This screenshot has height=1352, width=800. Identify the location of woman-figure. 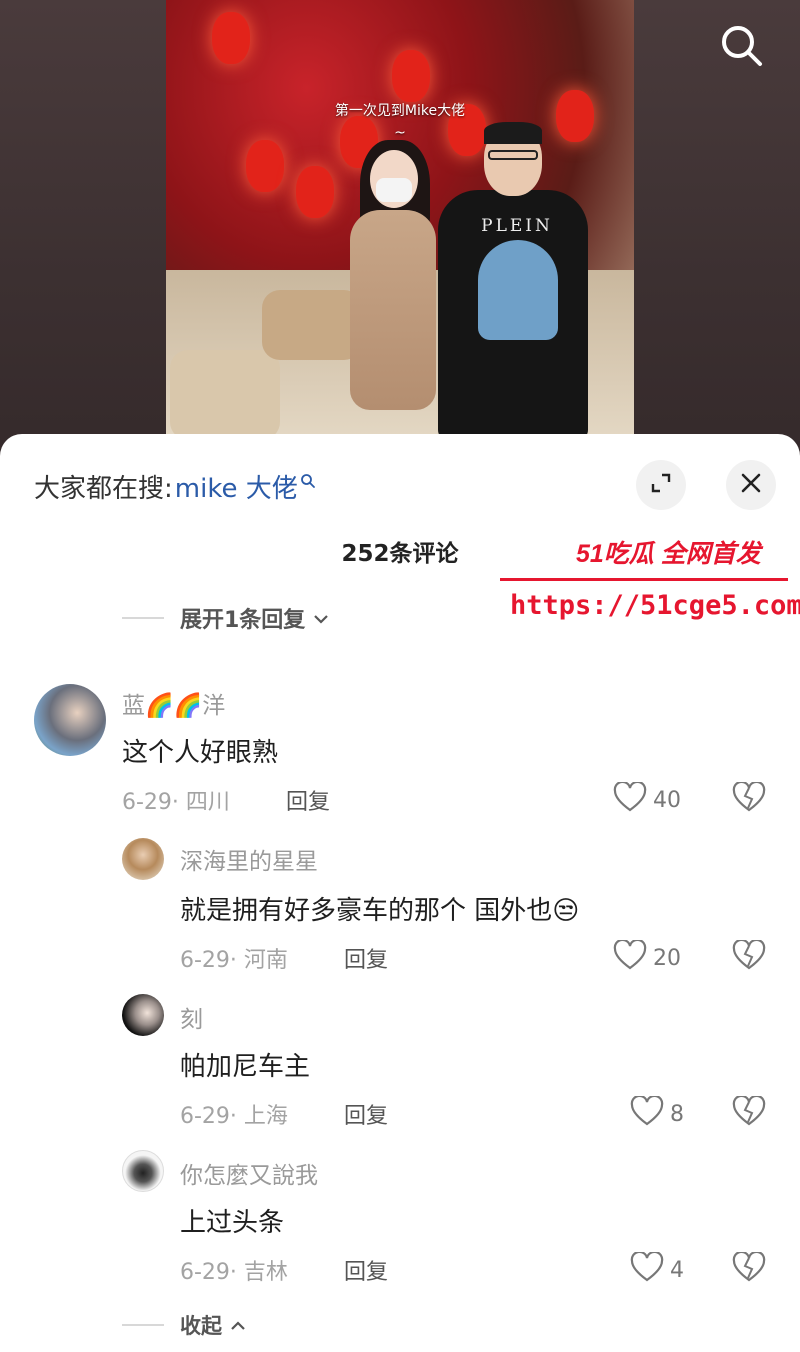
(391, 280).